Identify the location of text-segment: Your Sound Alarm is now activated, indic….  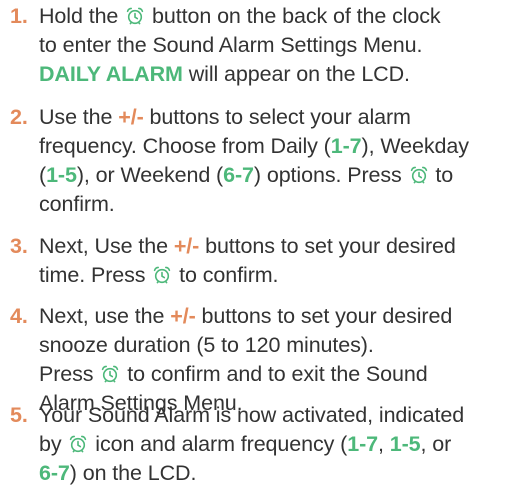
(252, 415).